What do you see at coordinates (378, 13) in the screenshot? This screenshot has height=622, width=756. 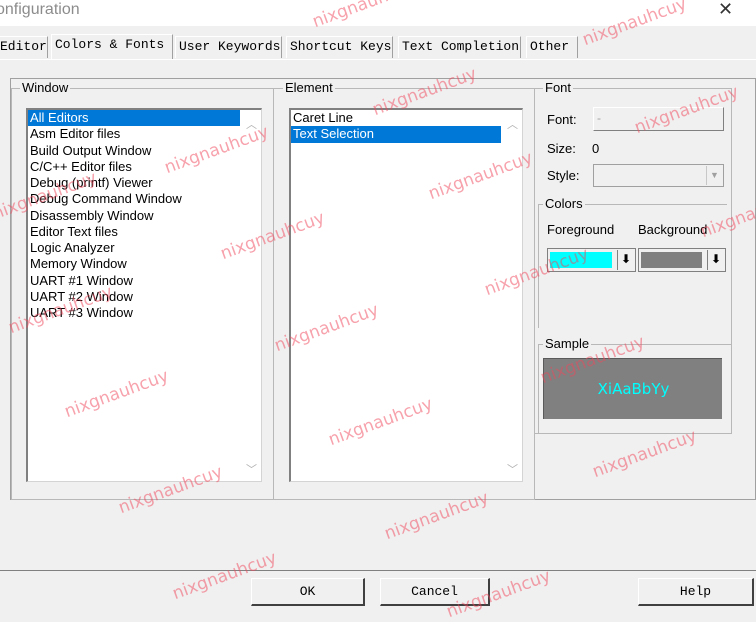 I see `title-bar: onfiguration ✕` at bounding box center [378, 13].